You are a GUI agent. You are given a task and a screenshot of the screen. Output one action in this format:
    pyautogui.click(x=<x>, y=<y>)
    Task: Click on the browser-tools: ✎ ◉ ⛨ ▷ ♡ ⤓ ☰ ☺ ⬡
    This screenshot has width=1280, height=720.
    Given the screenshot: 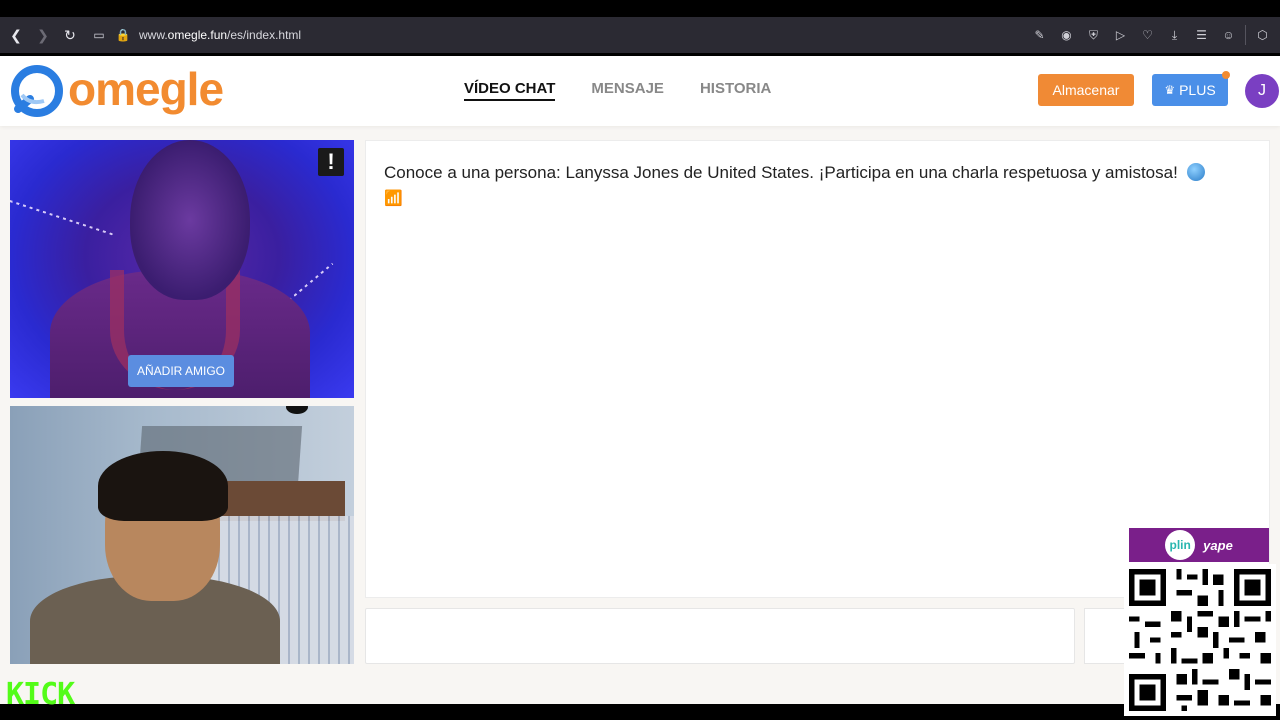 What is the action you would take?
    pyautogui.click(x=1151, y=35)
    